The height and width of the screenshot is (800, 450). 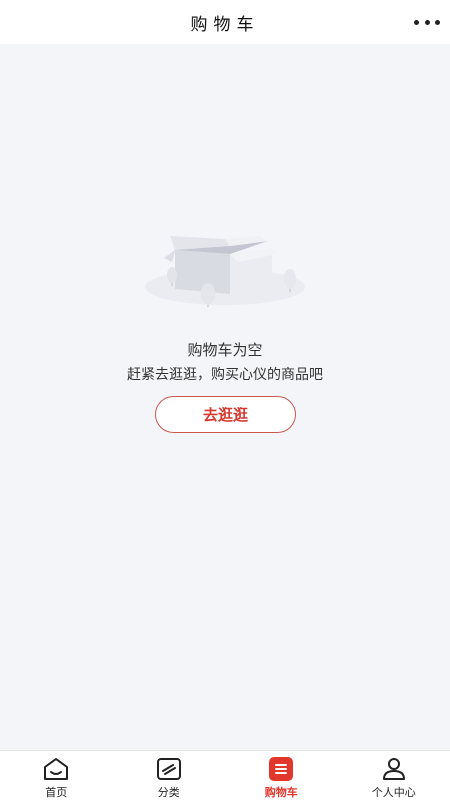 I want to click on more-menu-button, so click(x=427, y=22).